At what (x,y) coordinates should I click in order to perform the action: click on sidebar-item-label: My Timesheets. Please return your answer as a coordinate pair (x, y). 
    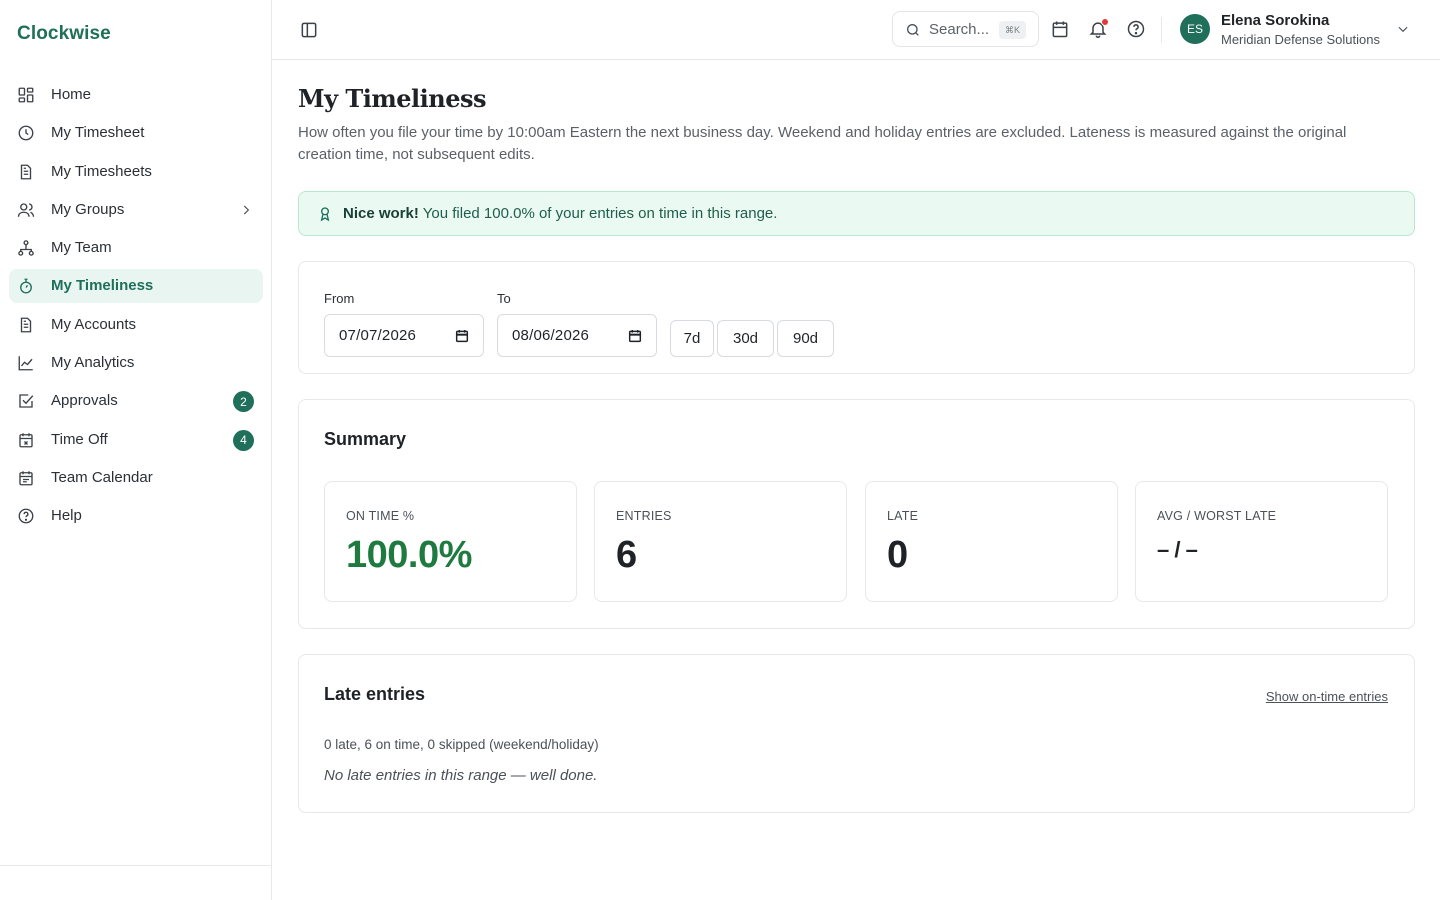
    Looking at the image, I should click on (101, 171).